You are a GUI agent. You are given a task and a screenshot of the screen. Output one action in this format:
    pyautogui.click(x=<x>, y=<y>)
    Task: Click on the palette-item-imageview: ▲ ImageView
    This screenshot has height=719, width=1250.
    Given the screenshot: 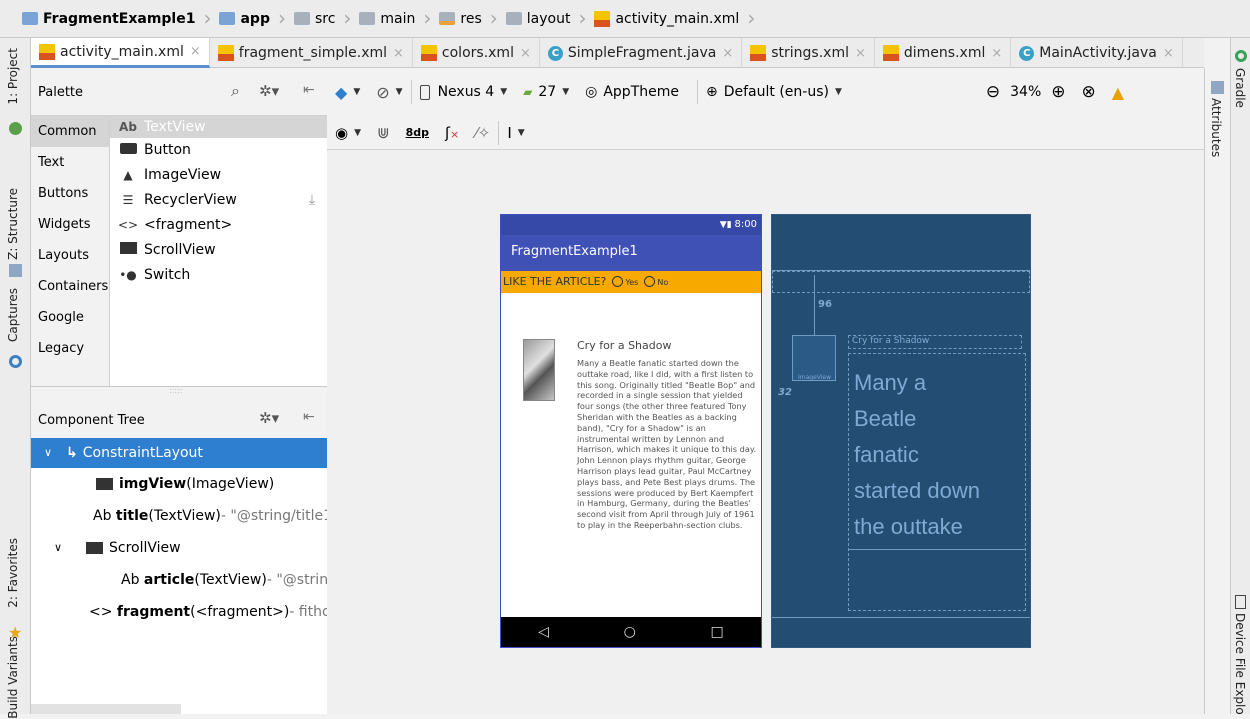 What is the action you would take?
    pyautogui.click(x=218, y=175)
    